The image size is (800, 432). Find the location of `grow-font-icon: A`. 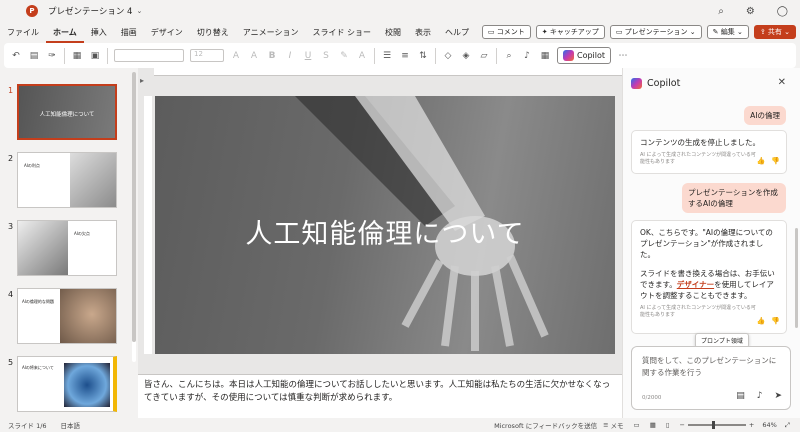

grow-font-icon: A is located at coordinates (236, 56).